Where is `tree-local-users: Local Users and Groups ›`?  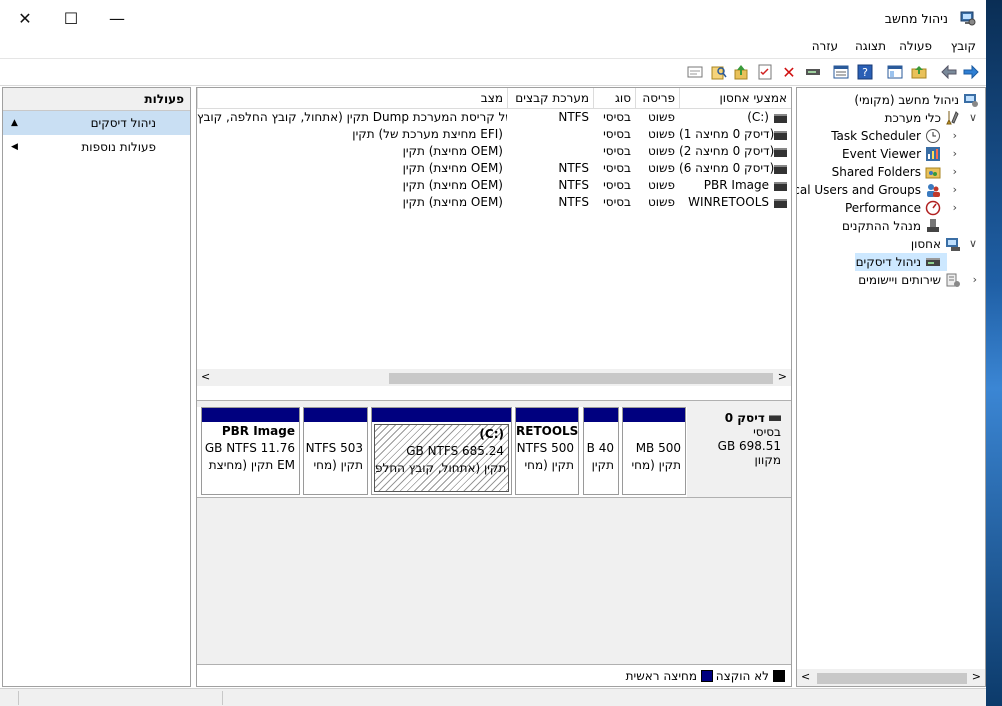 tree-local-users: Local Users and Groups › is located at coordinates (891, 190).